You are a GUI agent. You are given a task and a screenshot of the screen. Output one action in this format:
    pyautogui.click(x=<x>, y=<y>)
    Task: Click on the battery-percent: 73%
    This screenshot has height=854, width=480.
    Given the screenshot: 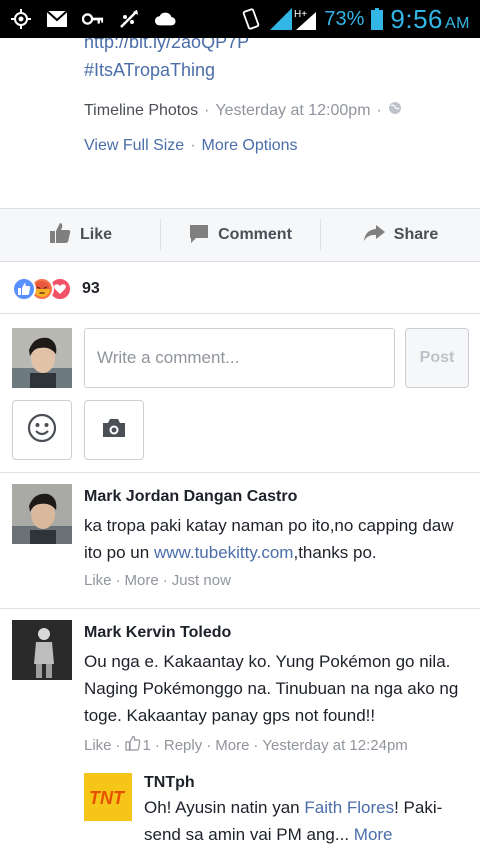 What is the action you would take?
    pyautogui.click(x=344, y=18)
    